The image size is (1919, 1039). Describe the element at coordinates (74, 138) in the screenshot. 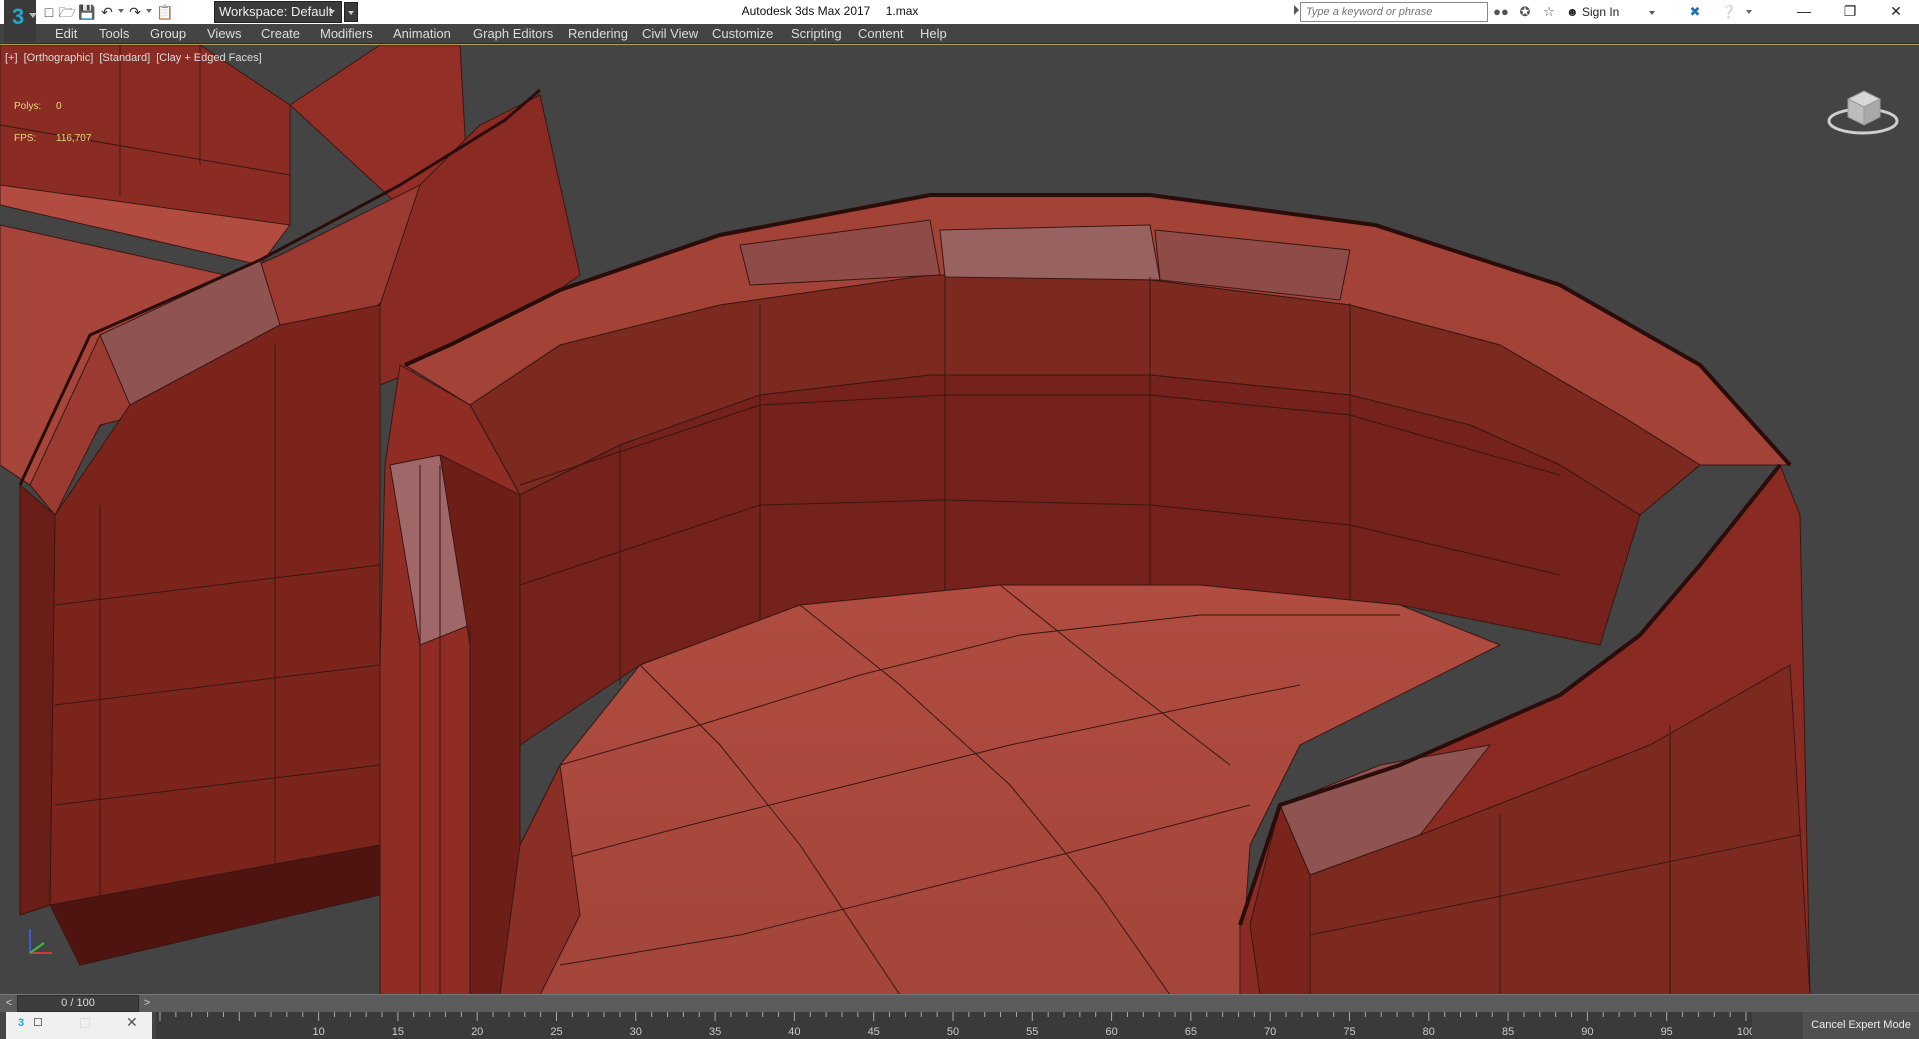

I see `fps-value: 116,707` at that location.